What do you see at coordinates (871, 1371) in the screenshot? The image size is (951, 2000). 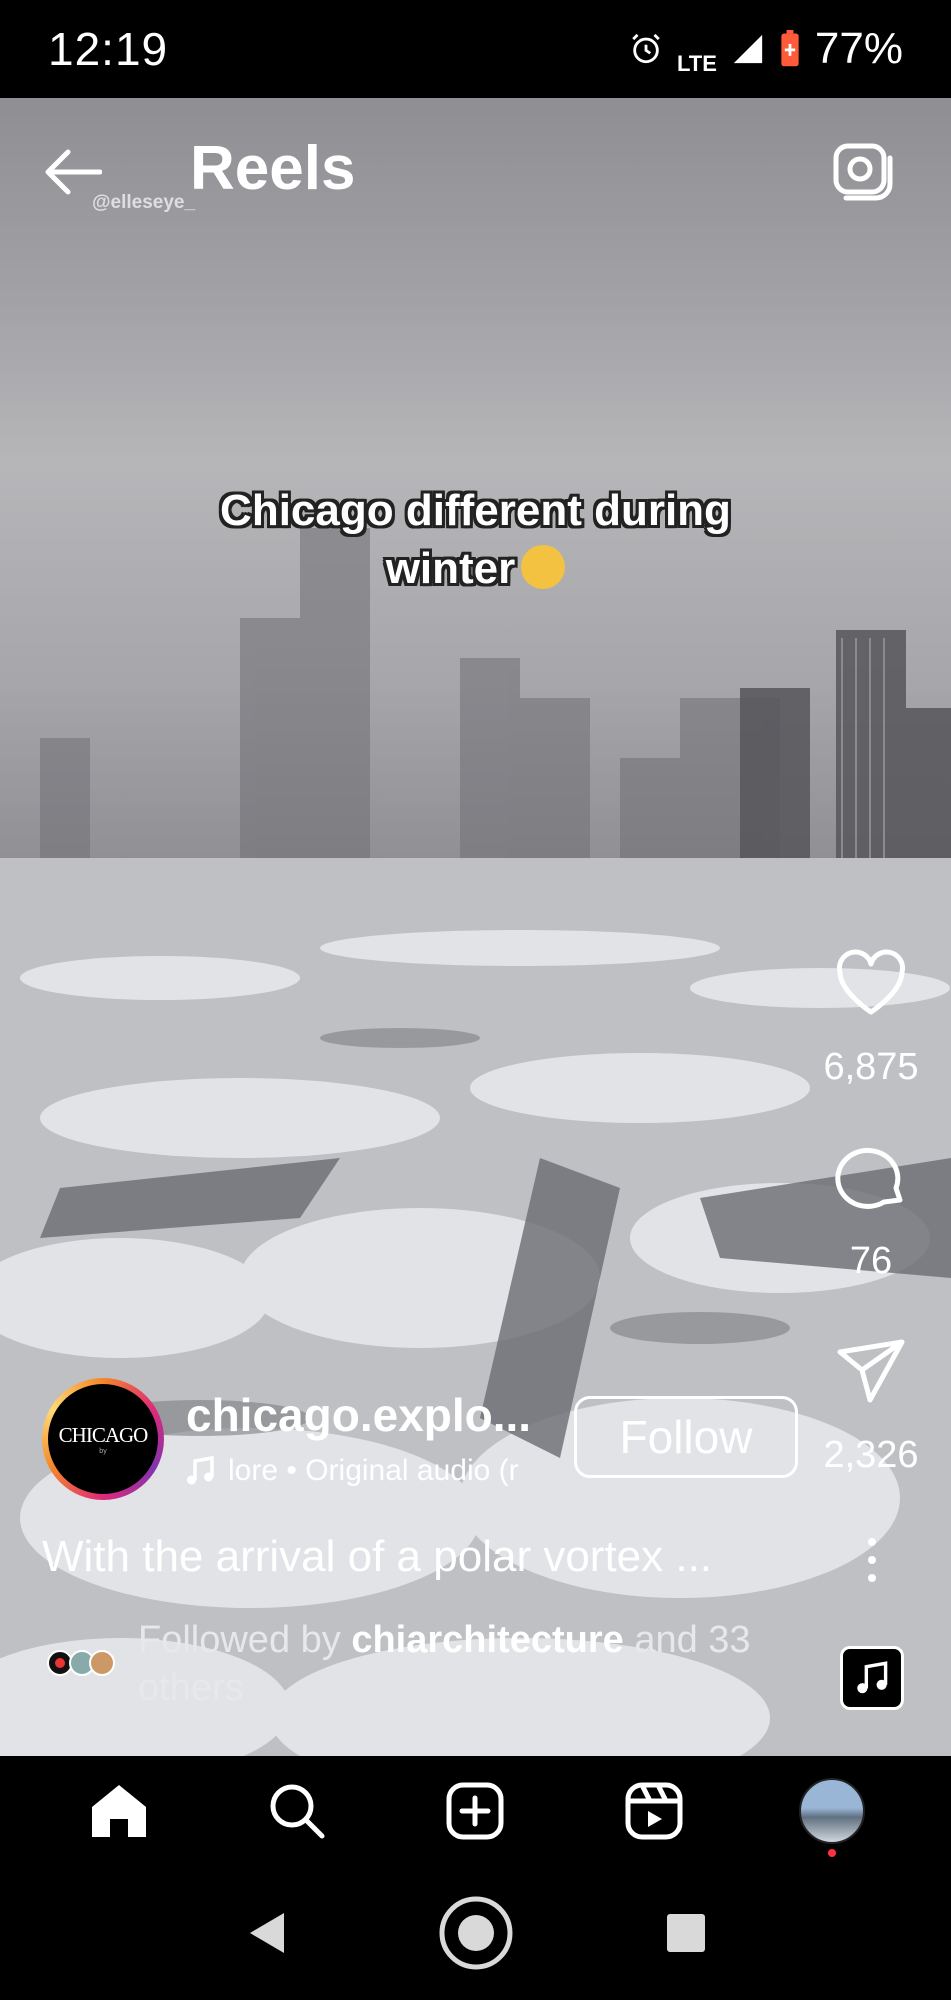 I see `share-send-icon` at bounding box center [871, 1371].